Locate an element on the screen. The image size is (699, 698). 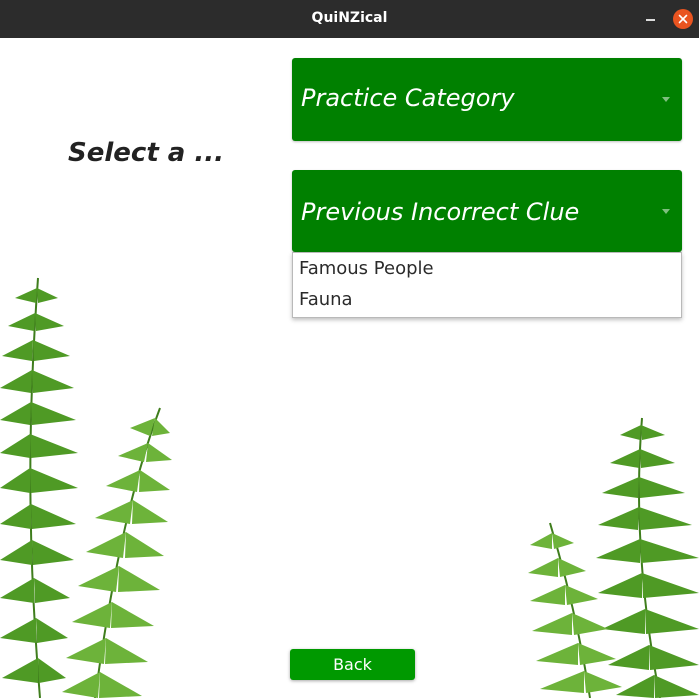
practice-category-combobox: Practice Category is located at coordinates (487, 99).